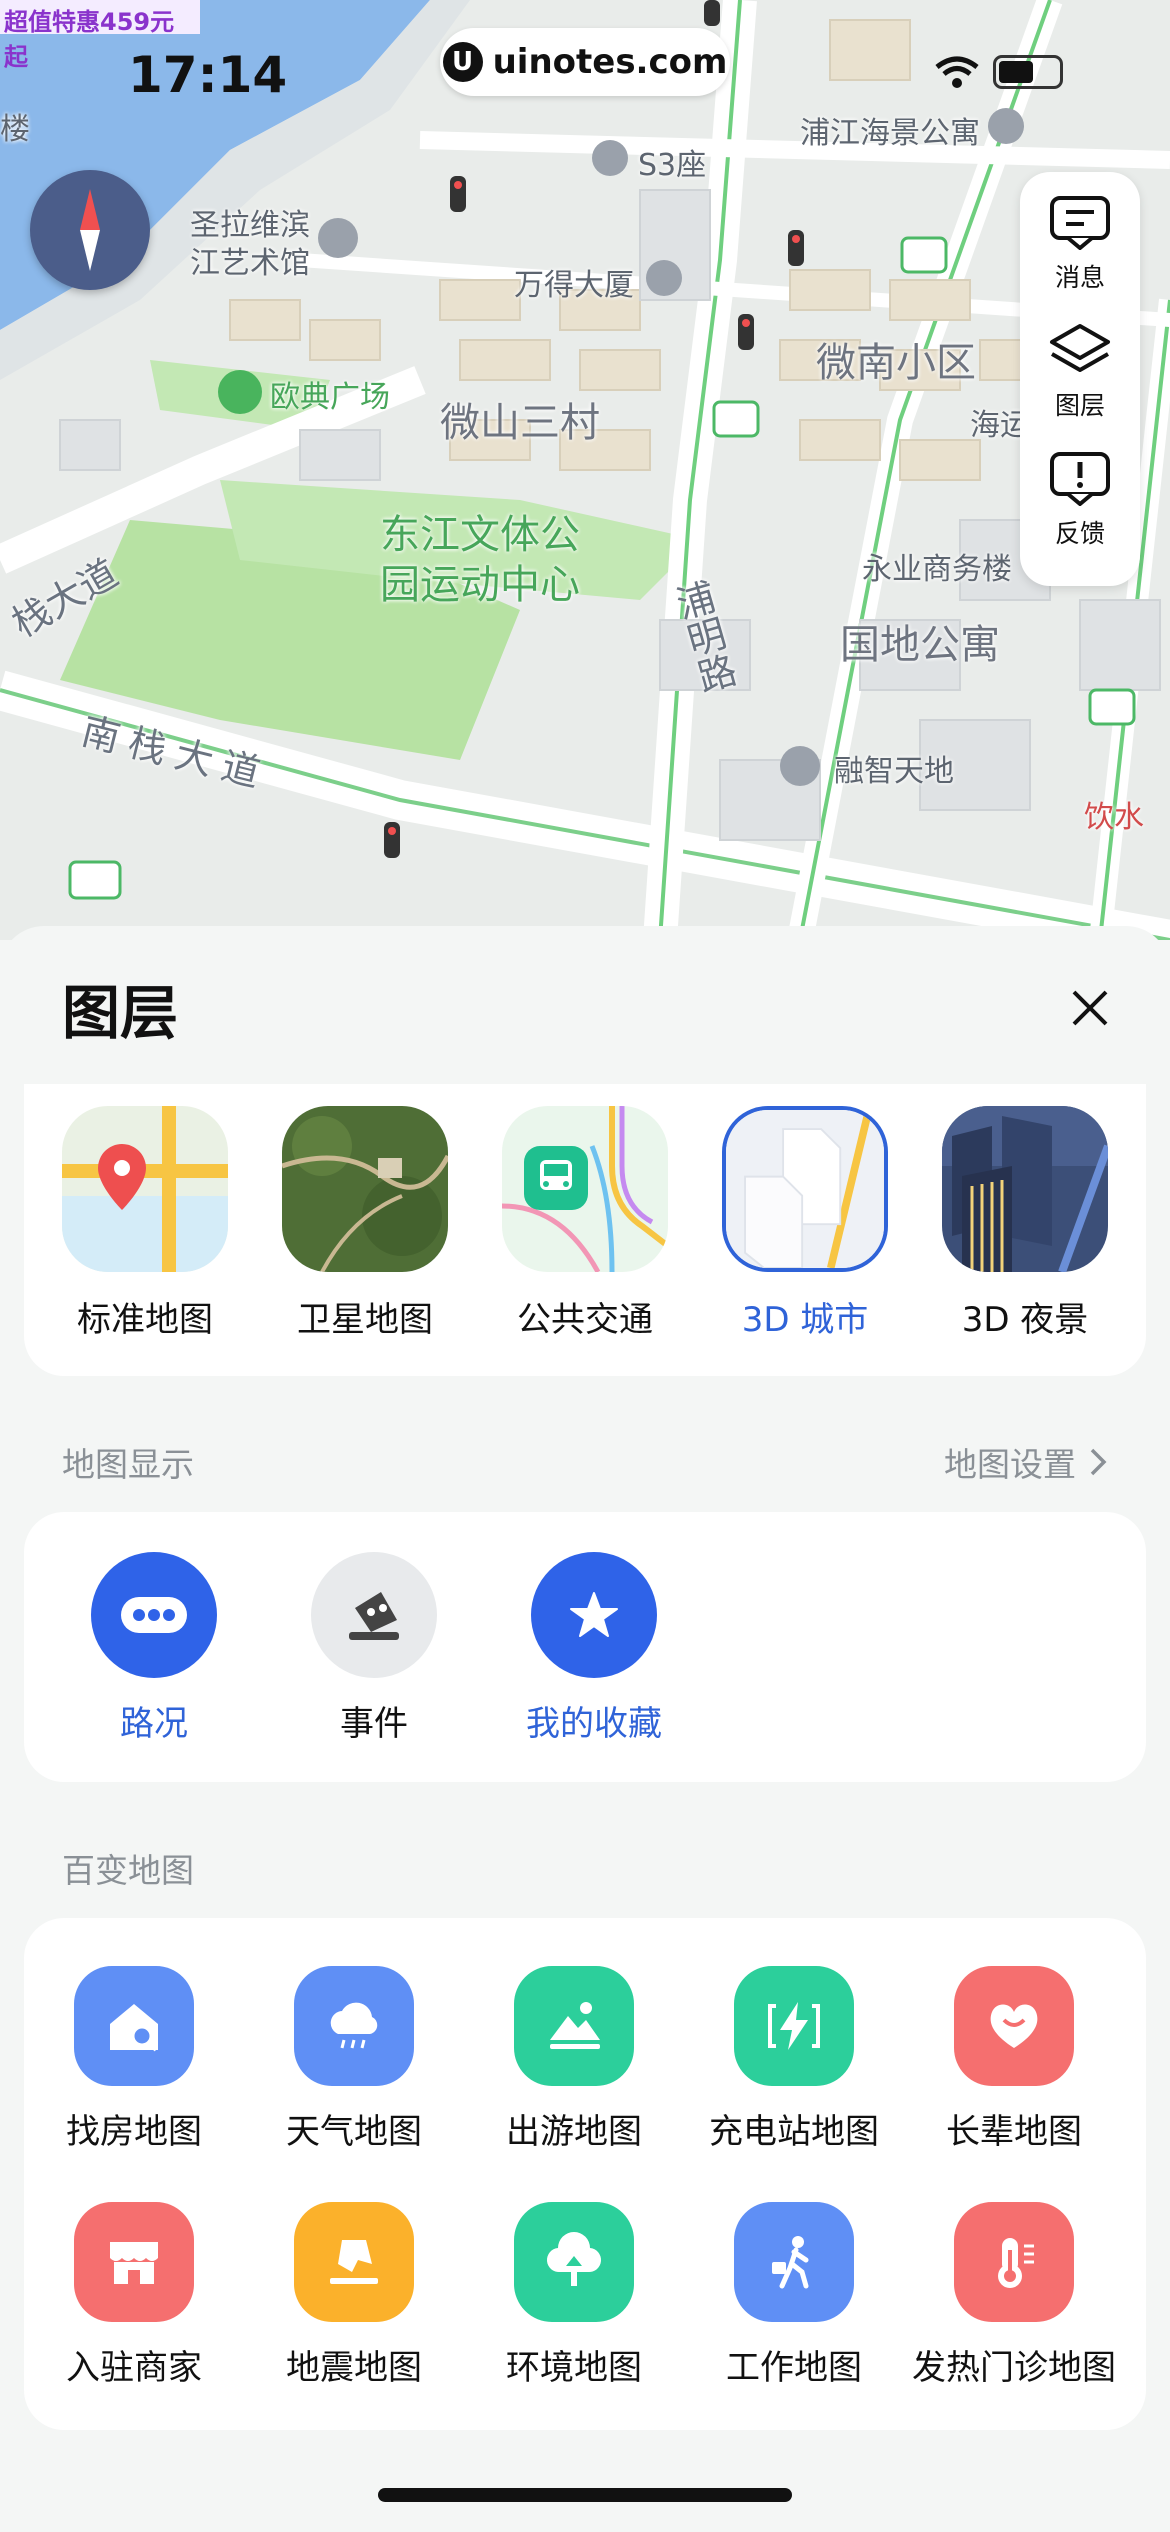 The width and height of the screenshot is (1170, 2532). I want to click on map-settings-link: 地图设置, so click(1026, 1462).